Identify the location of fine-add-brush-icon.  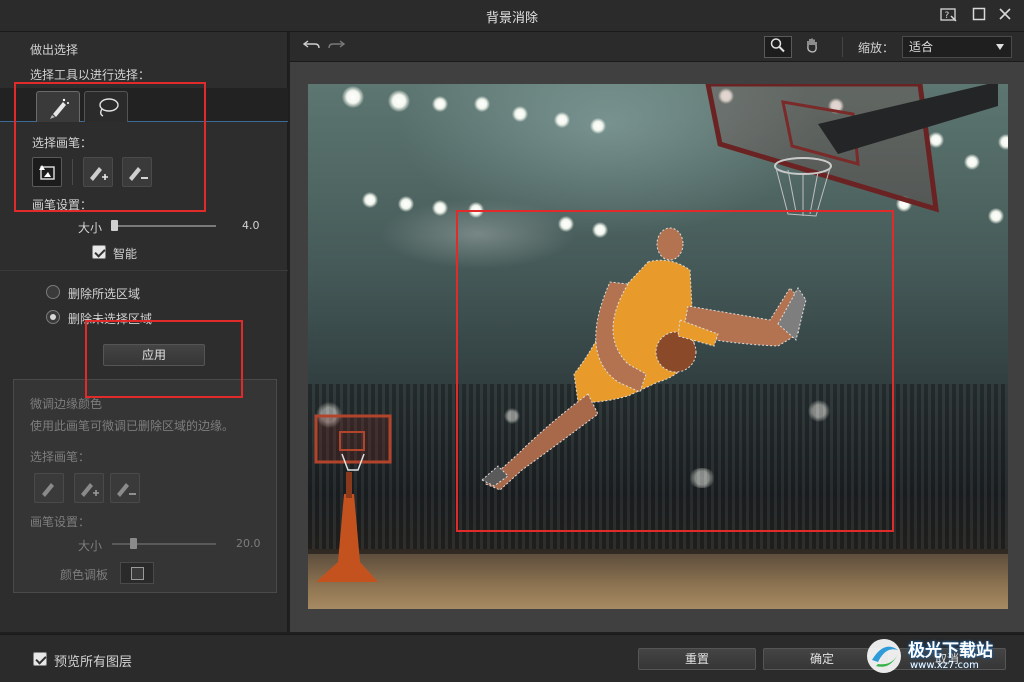
(90, 490).